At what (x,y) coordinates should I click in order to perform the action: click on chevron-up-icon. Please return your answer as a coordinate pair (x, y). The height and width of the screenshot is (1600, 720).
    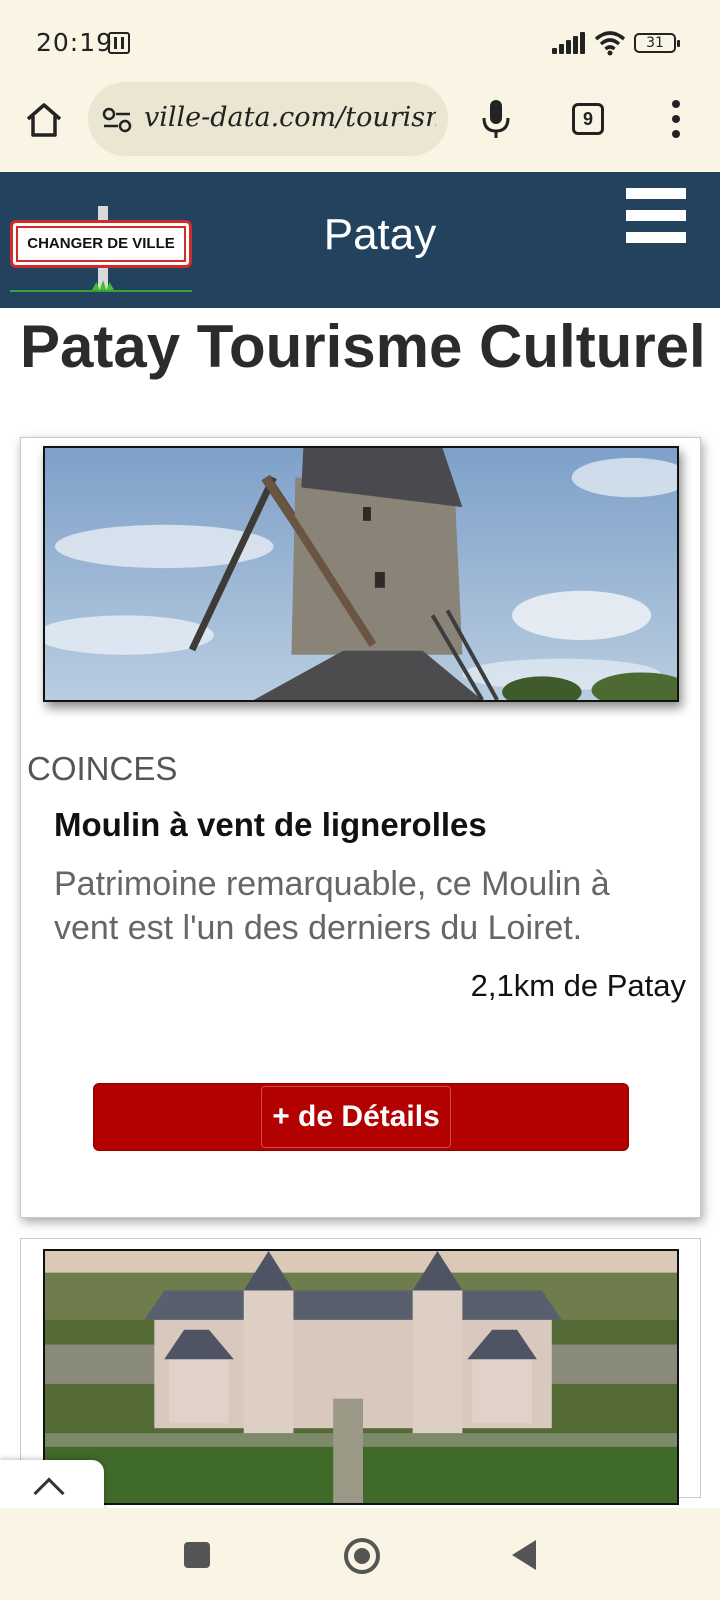
    Looking at the image, I should click on (49, 1493).